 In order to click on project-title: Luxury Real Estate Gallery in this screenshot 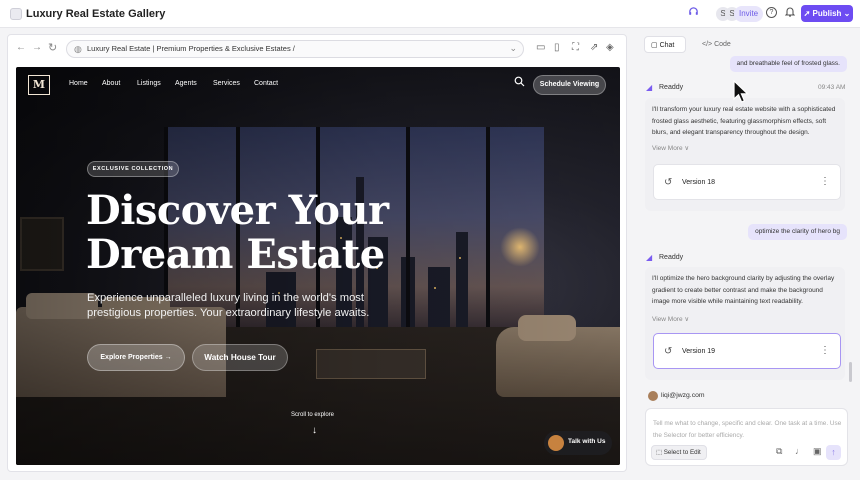, I will do `click(95, 14)`.